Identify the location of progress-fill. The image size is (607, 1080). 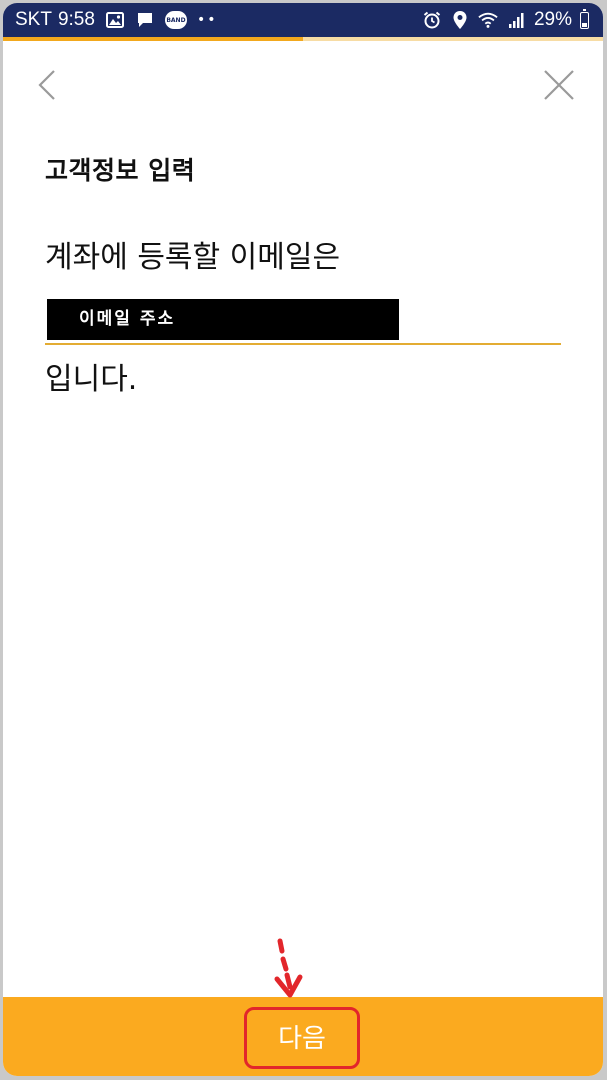
(153, 39).